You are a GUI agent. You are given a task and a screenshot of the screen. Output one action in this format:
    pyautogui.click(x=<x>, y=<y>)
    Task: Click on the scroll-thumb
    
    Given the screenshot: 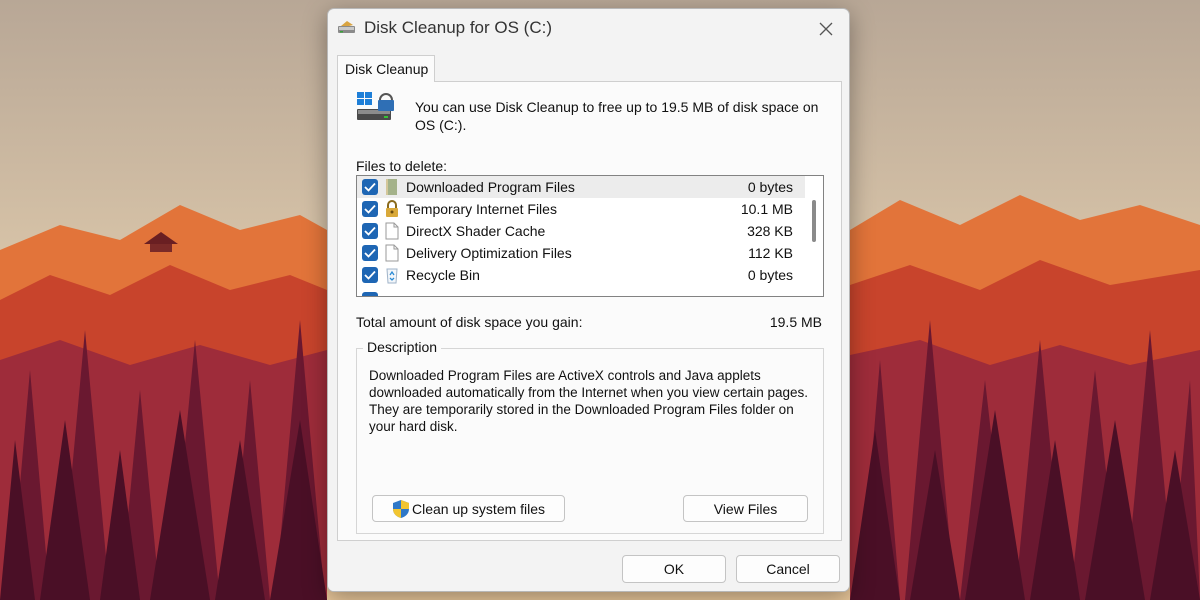 What is the action you would take?
    pyautogui.click(x=814, y=221)
    